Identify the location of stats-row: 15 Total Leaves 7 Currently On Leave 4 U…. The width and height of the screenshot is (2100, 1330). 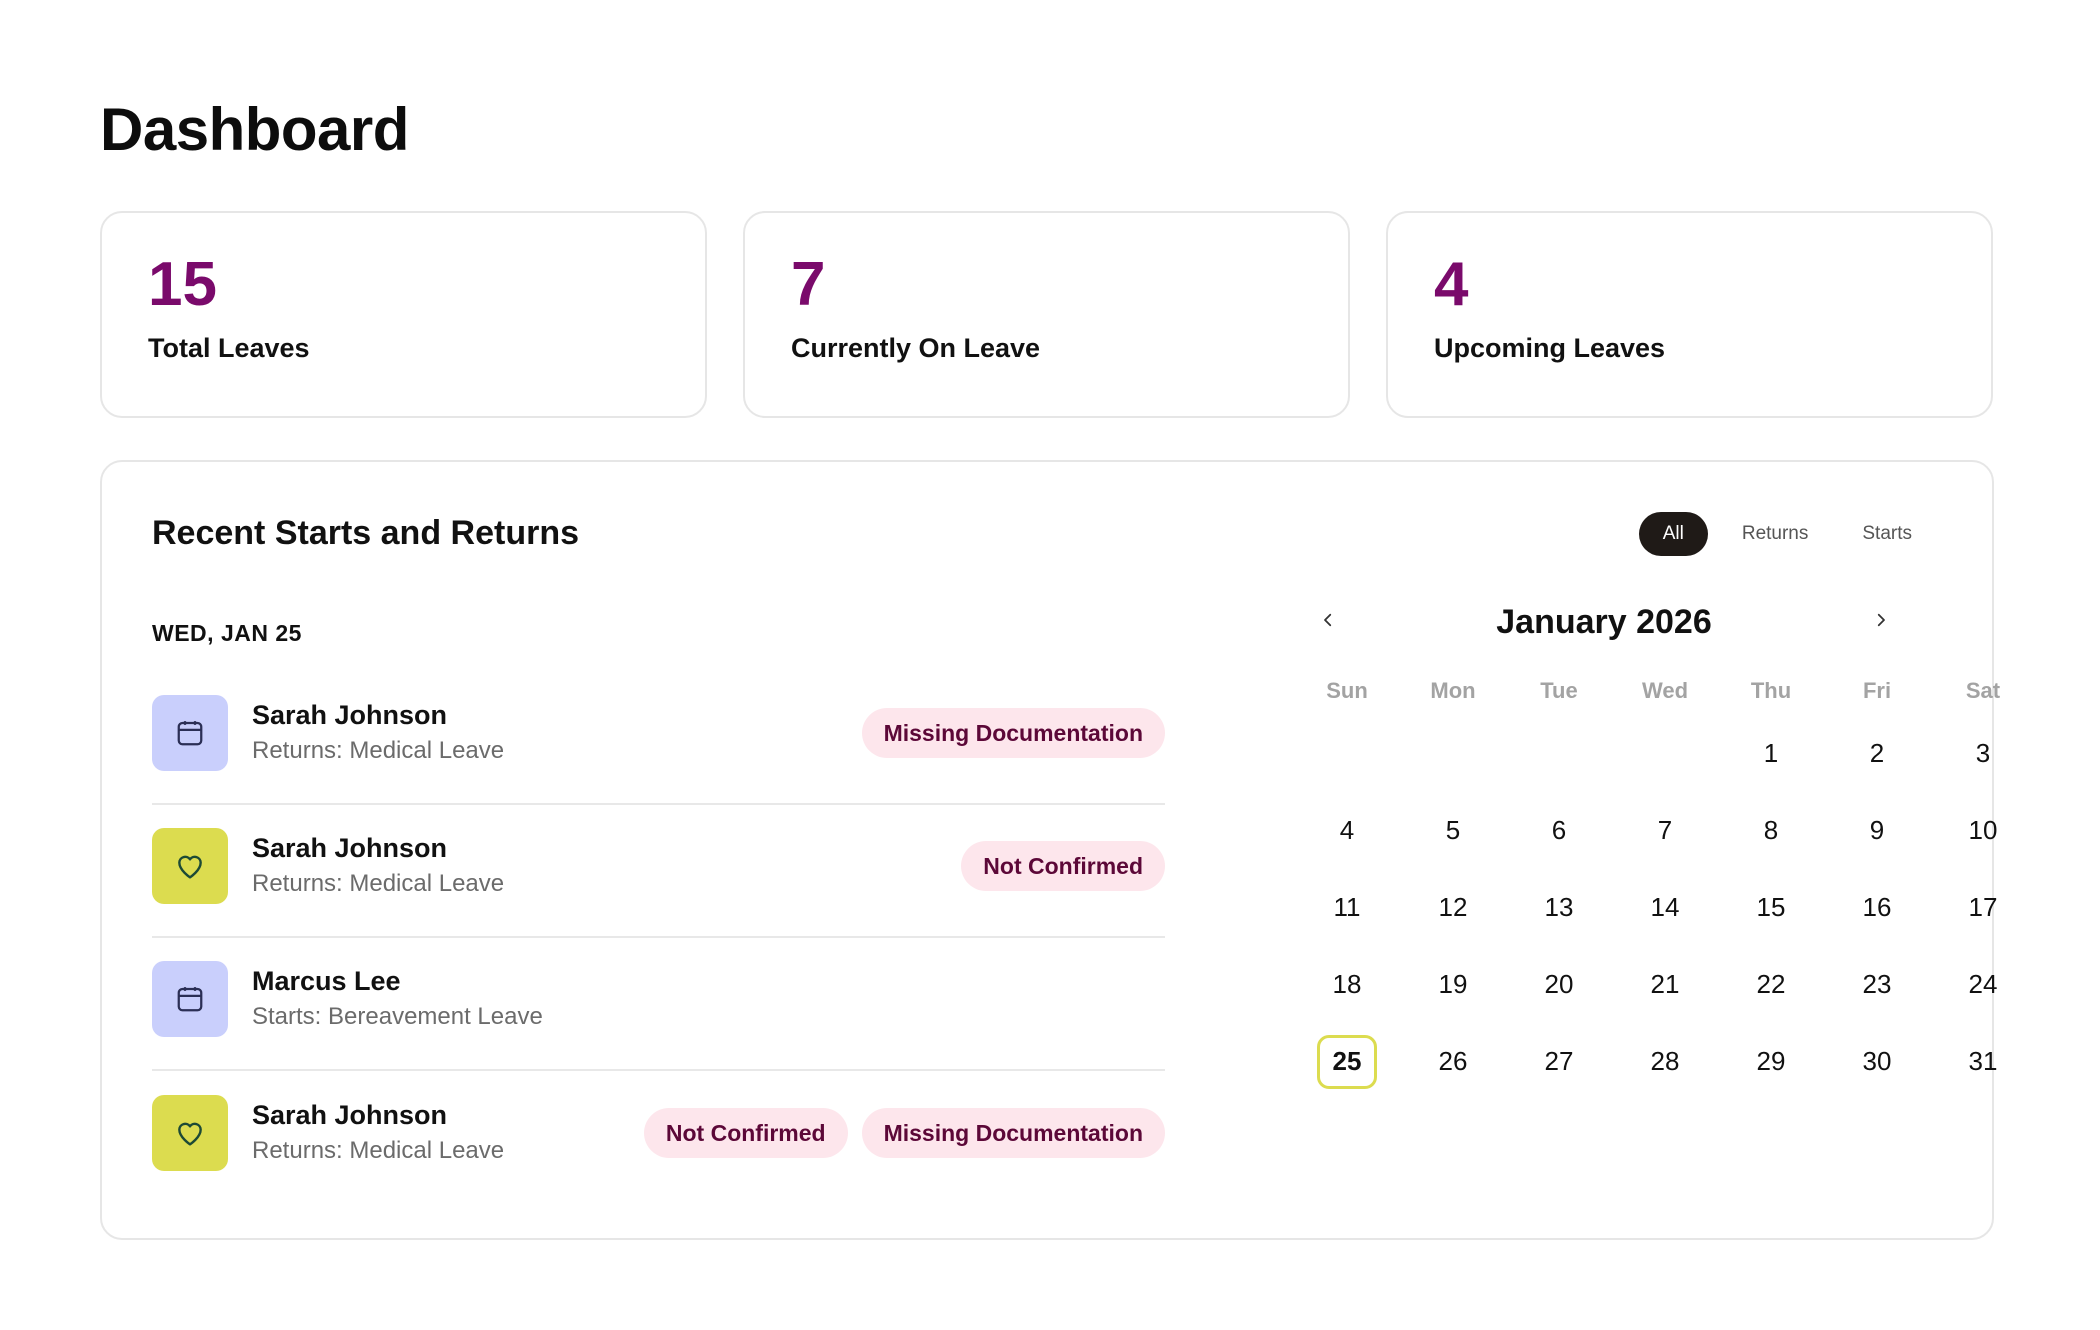
(1050, 314).